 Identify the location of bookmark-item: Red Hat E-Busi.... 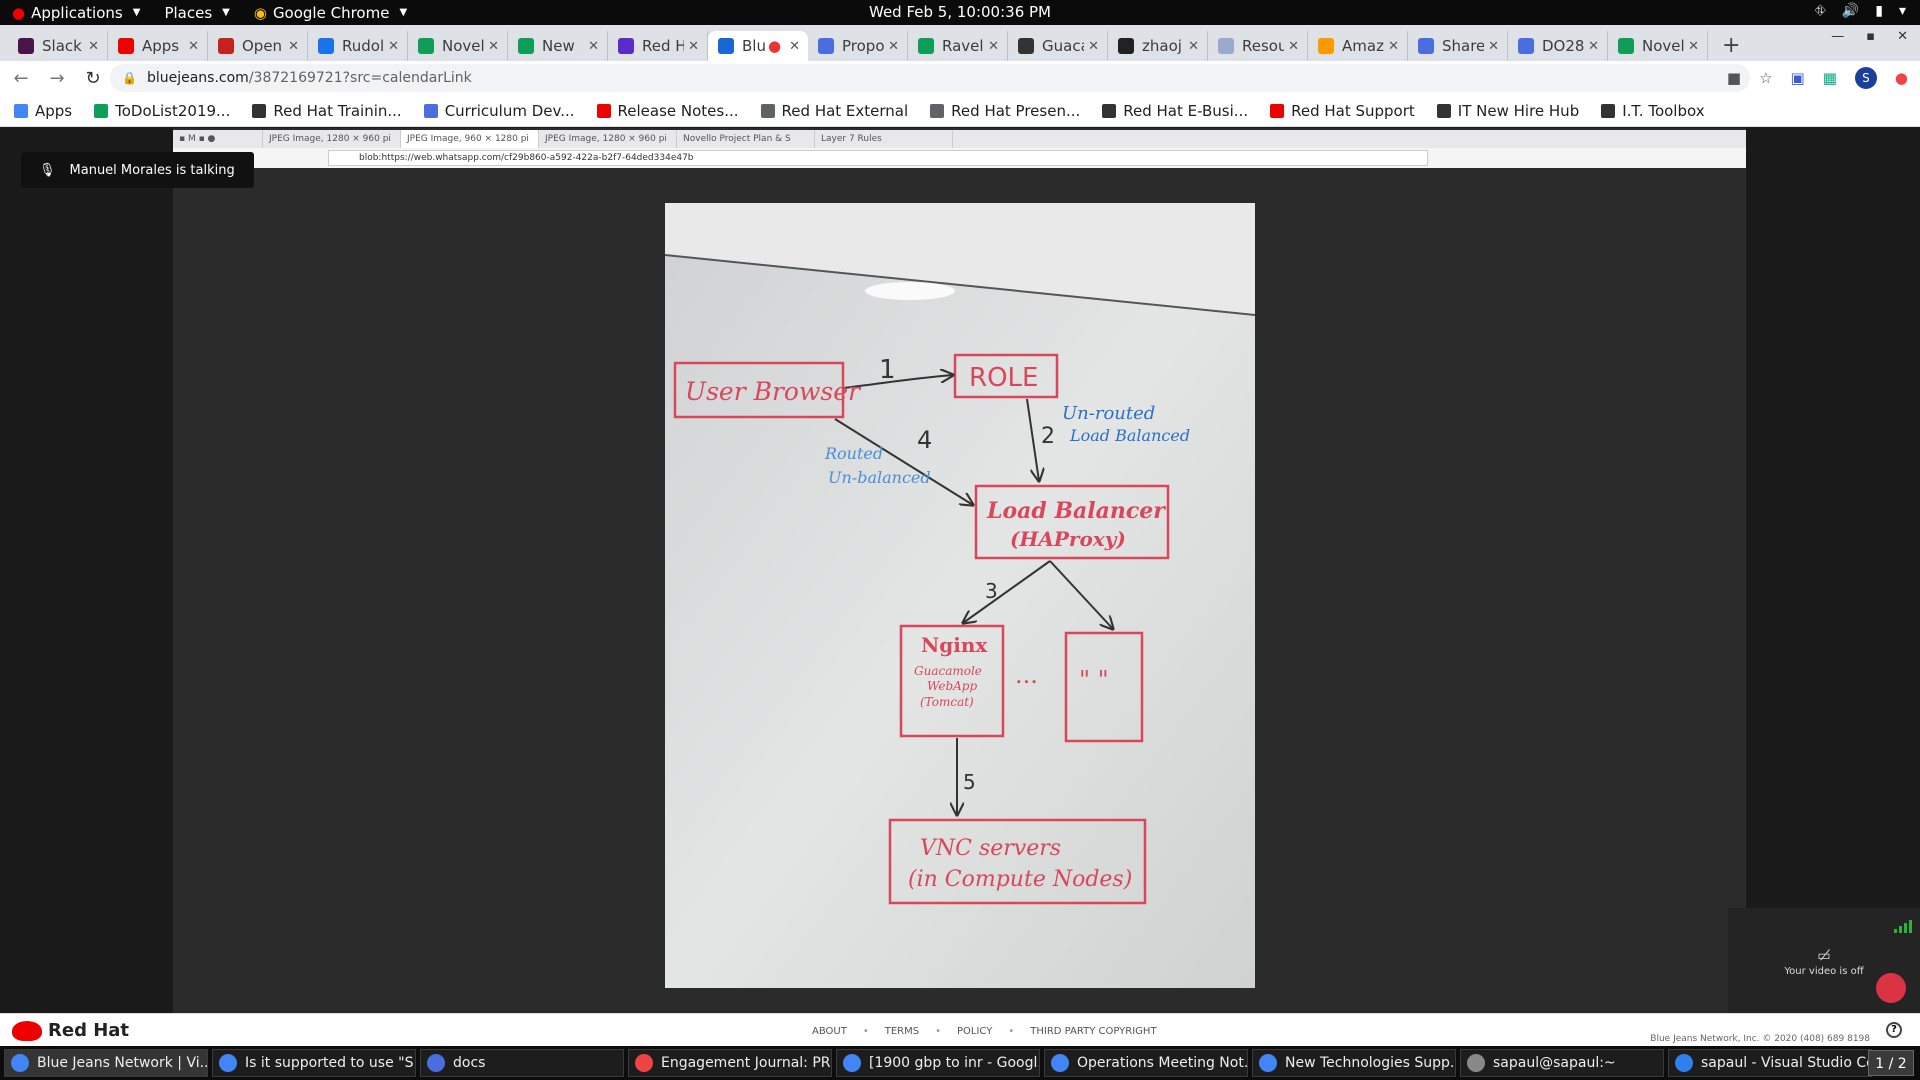
(1175, 111).